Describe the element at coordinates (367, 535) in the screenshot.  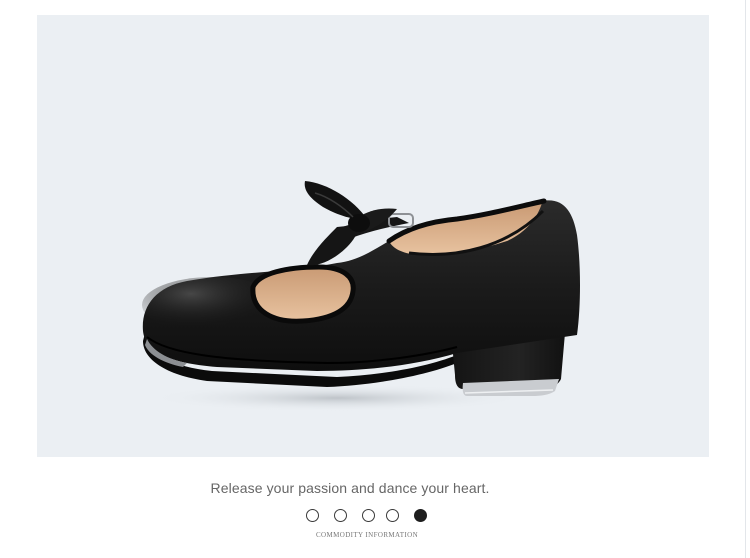
I see `section-caption: COMMODITY INFORMATION` at that location.